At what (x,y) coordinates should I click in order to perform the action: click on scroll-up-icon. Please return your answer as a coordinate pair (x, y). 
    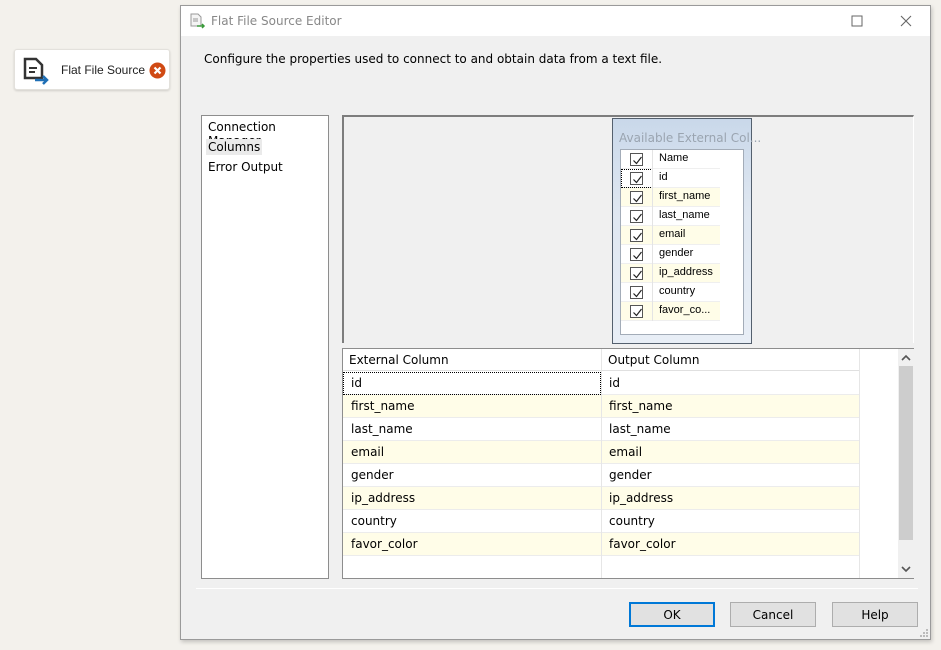
    Looking at the image, I should click on (906, 358).